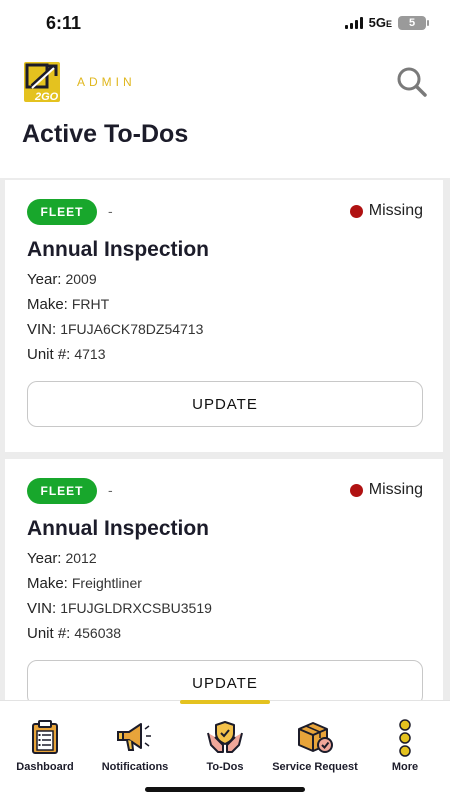 The width and height of the screenshot is (450, 800). I want to click on app-logo: 2GO, so click(42, 82).